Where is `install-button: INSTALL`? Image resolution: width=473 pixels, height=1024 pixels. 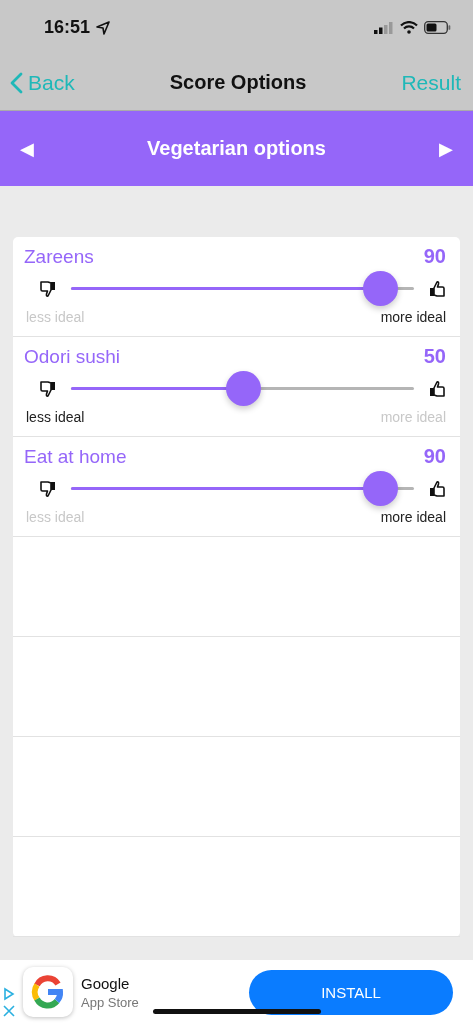
install-button: INSTALL is located at coordinates (351, 992).